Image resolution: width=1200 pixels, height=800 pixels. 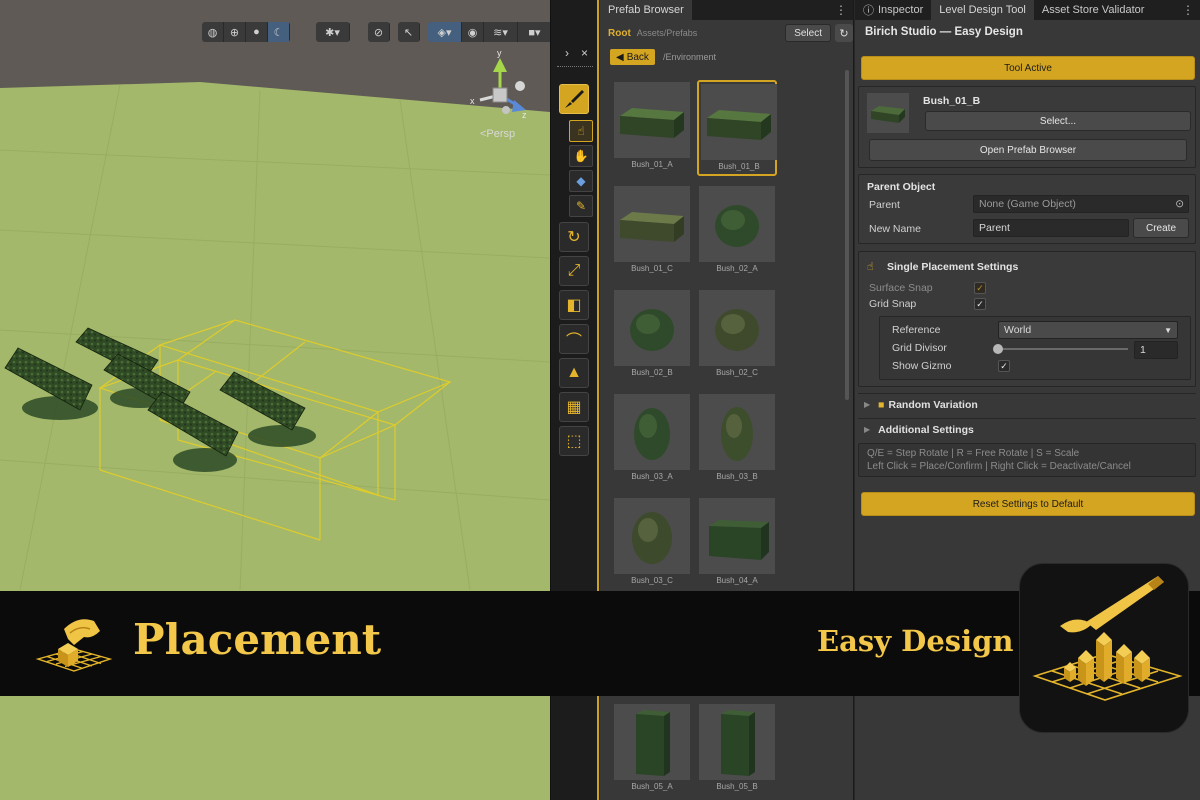 I want to click on circle-icon: ●, so click(x=257, y=32).